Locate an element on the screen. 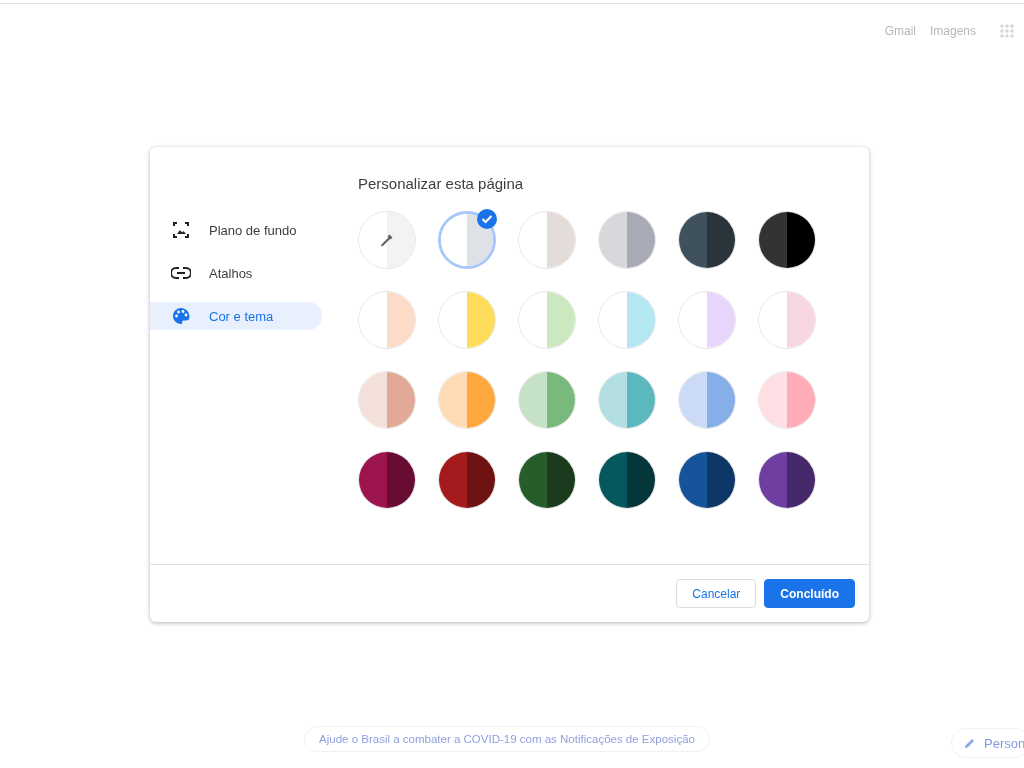  sidebar-item: Plano de fundo is located at coordinates (236, 230).